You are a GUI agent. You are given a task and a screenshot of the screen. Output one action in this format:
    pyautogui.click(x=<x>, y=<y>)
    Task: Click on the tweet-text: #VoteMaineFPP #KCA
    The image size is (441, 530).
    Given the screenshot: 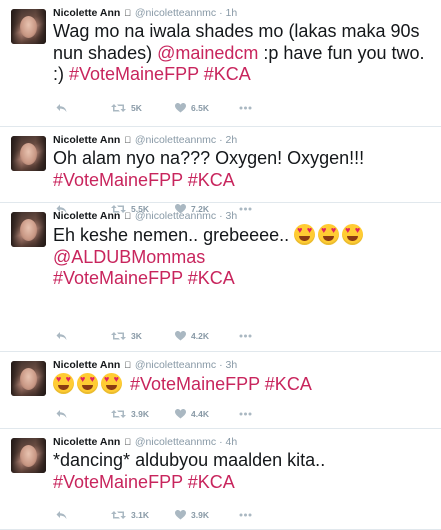 What is the action you would take?
    pyautogui.click(x=243, y=384)
    